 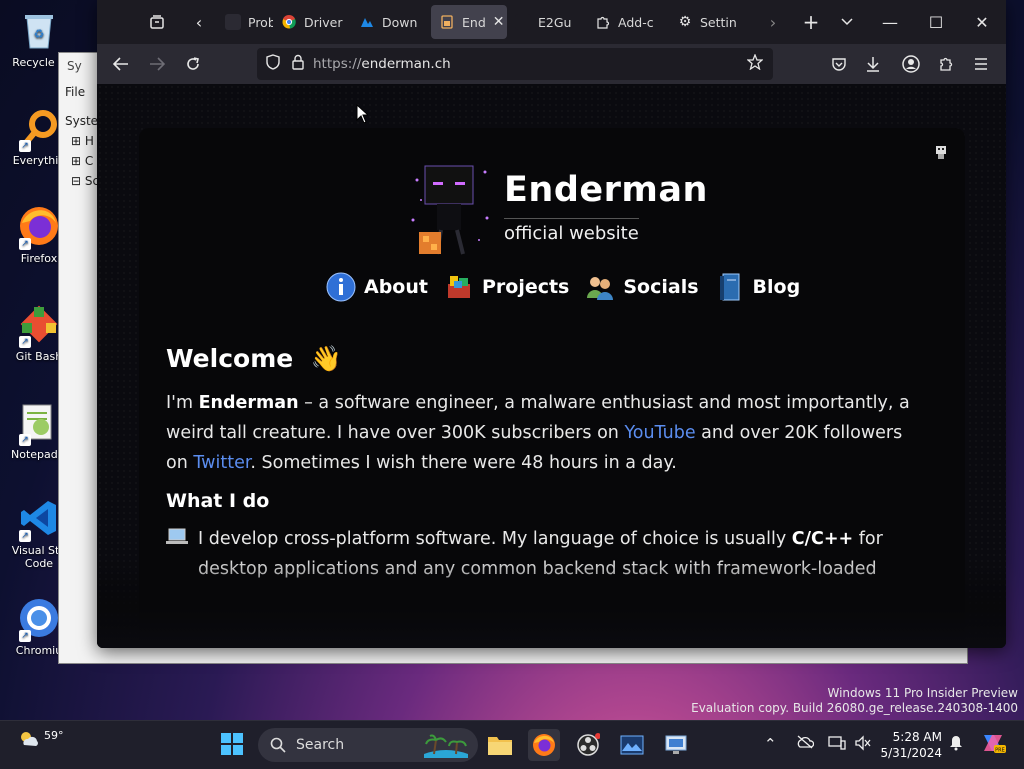 I want to click on photos-taskbar-button, so click(x=632, y=745).